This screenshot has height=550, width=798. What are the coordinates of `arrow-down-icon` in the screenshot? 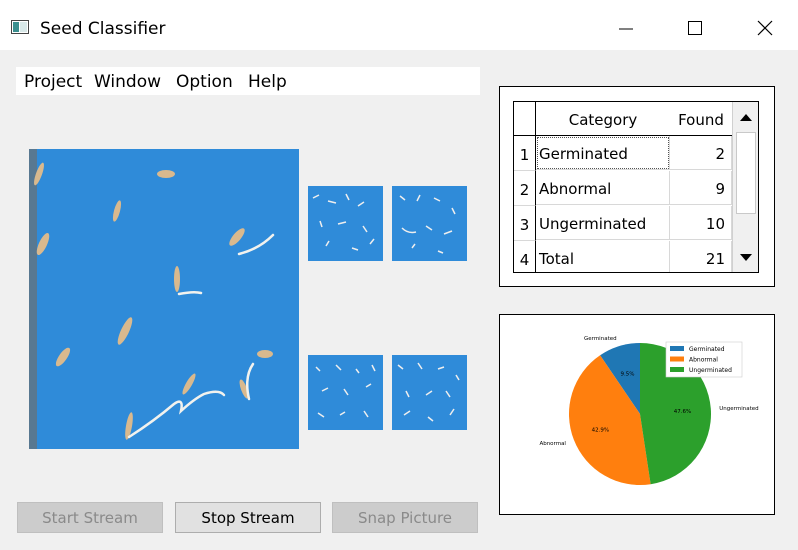 It's located at (746, 257).